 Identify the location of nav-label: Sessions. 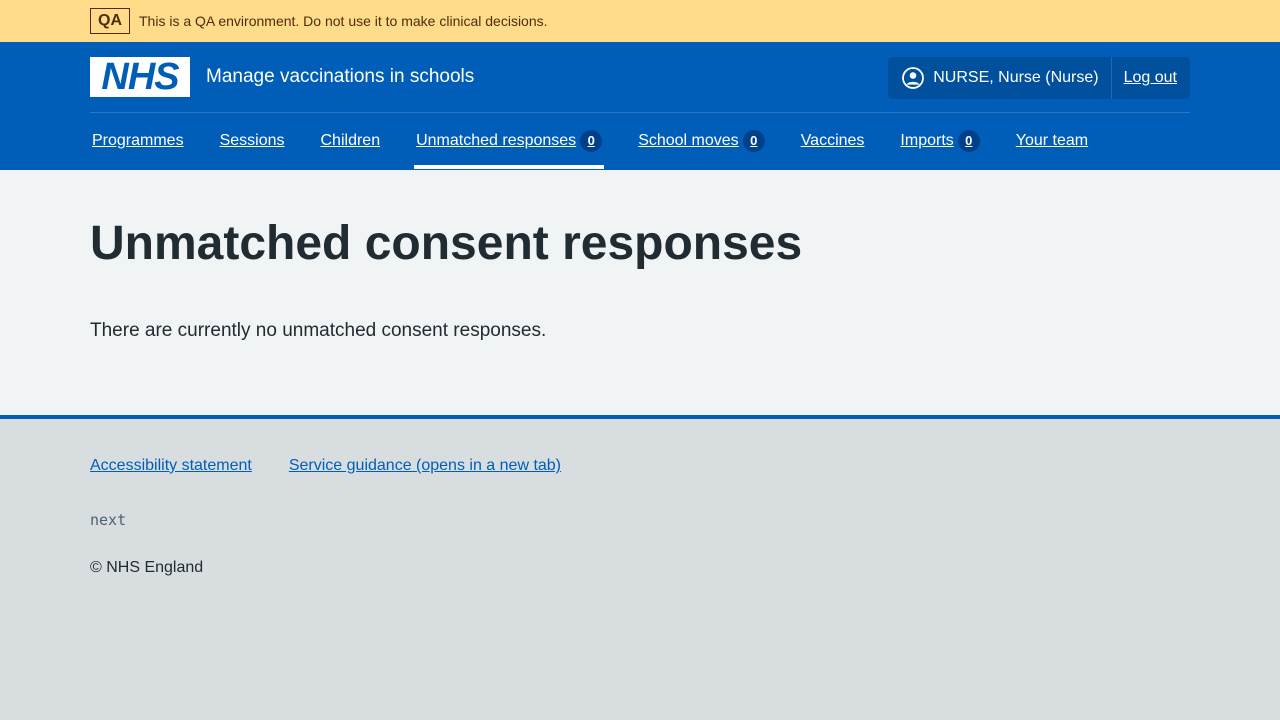
(252, 140).